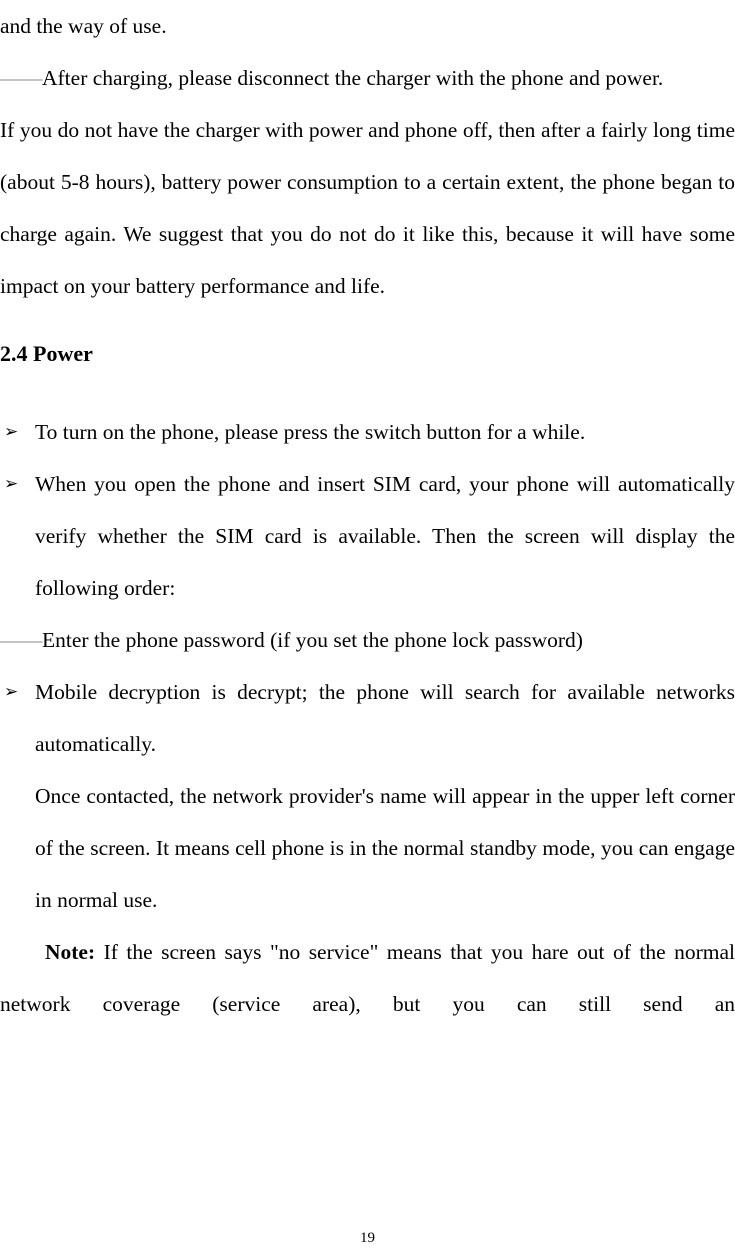  Describe the element at coordinates (367, 320) in the screenshot. I see `spacer-before-heading` at that location.